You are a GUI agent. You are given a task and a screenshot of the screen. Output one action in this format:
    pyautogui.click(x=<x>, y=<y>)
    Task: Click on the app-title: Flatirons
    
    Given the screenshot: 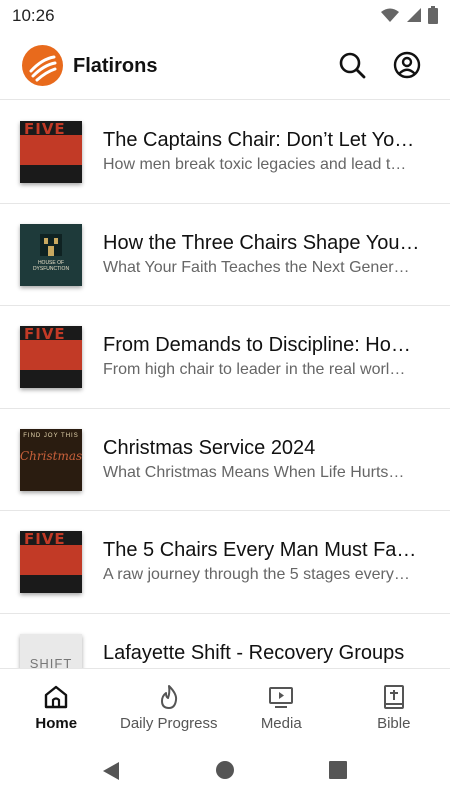 What is the action you would take?
    pyautogui.click(x=115, y=66)
    